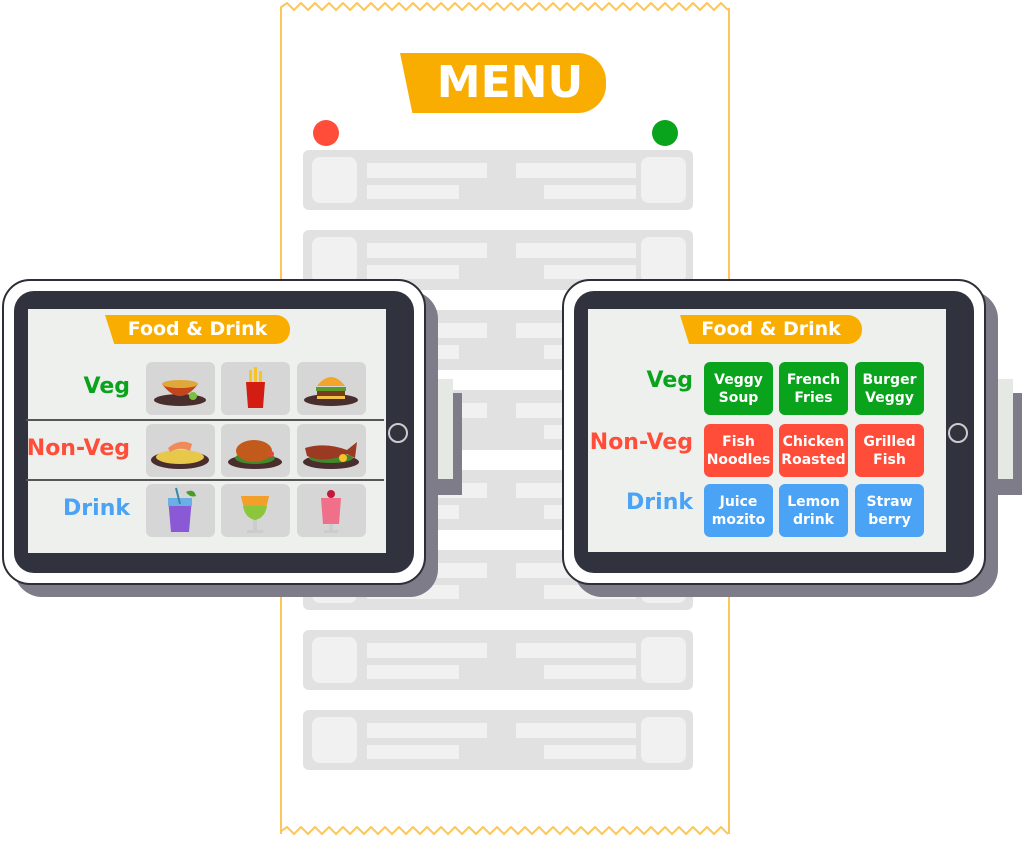 The height and width of the screenshot is (844, 1024). What do you see at coordinates (503, 83) in the screenshot?
I see `menu-title-banner: MENU` at bounding box center [503, 83].